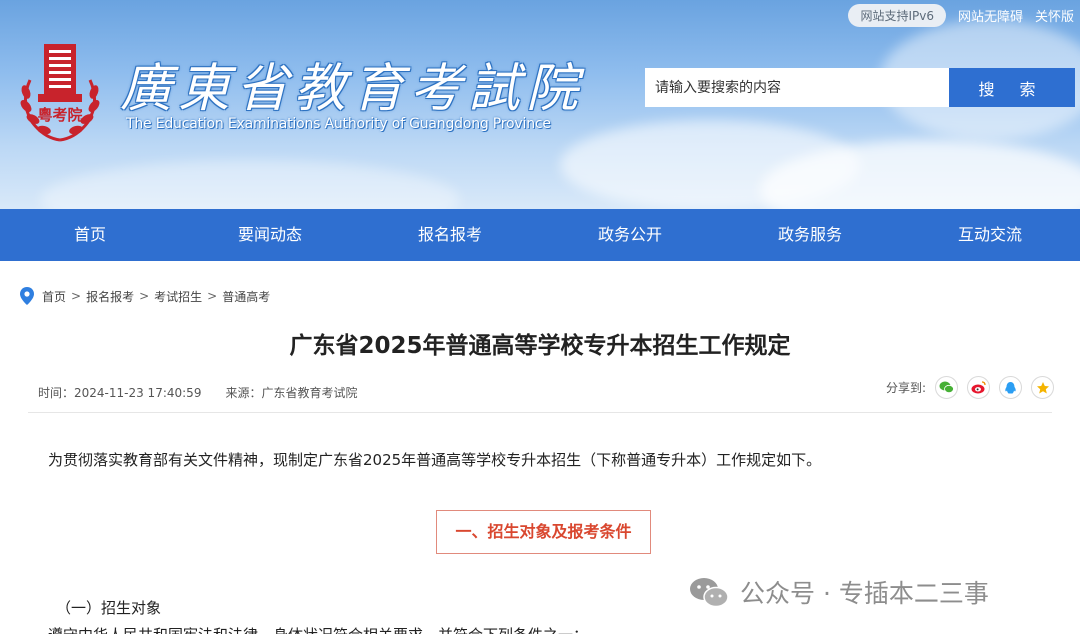 The height and width of the screenshot is (634, 1080). What do you see at coordinates (540, 346) in the screenshot?
I see `article-title: 广东省2025年普通高等学校专升本招生工作规定` at bounding box center [540, 346].